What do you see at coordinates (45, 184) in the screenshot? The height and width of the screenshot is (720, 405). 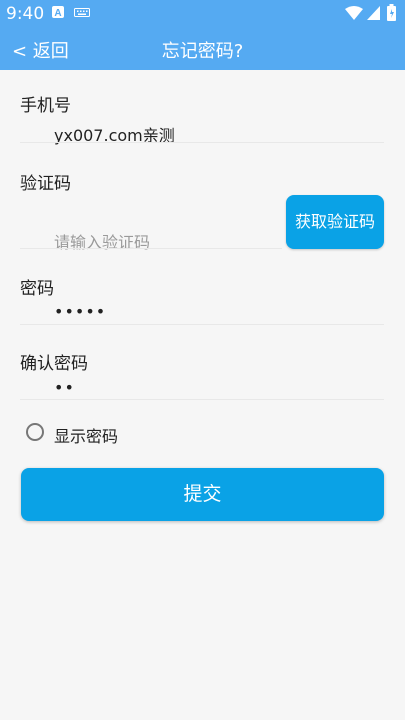 I see `code-label: 验证码` at bounding box center [45, 184].